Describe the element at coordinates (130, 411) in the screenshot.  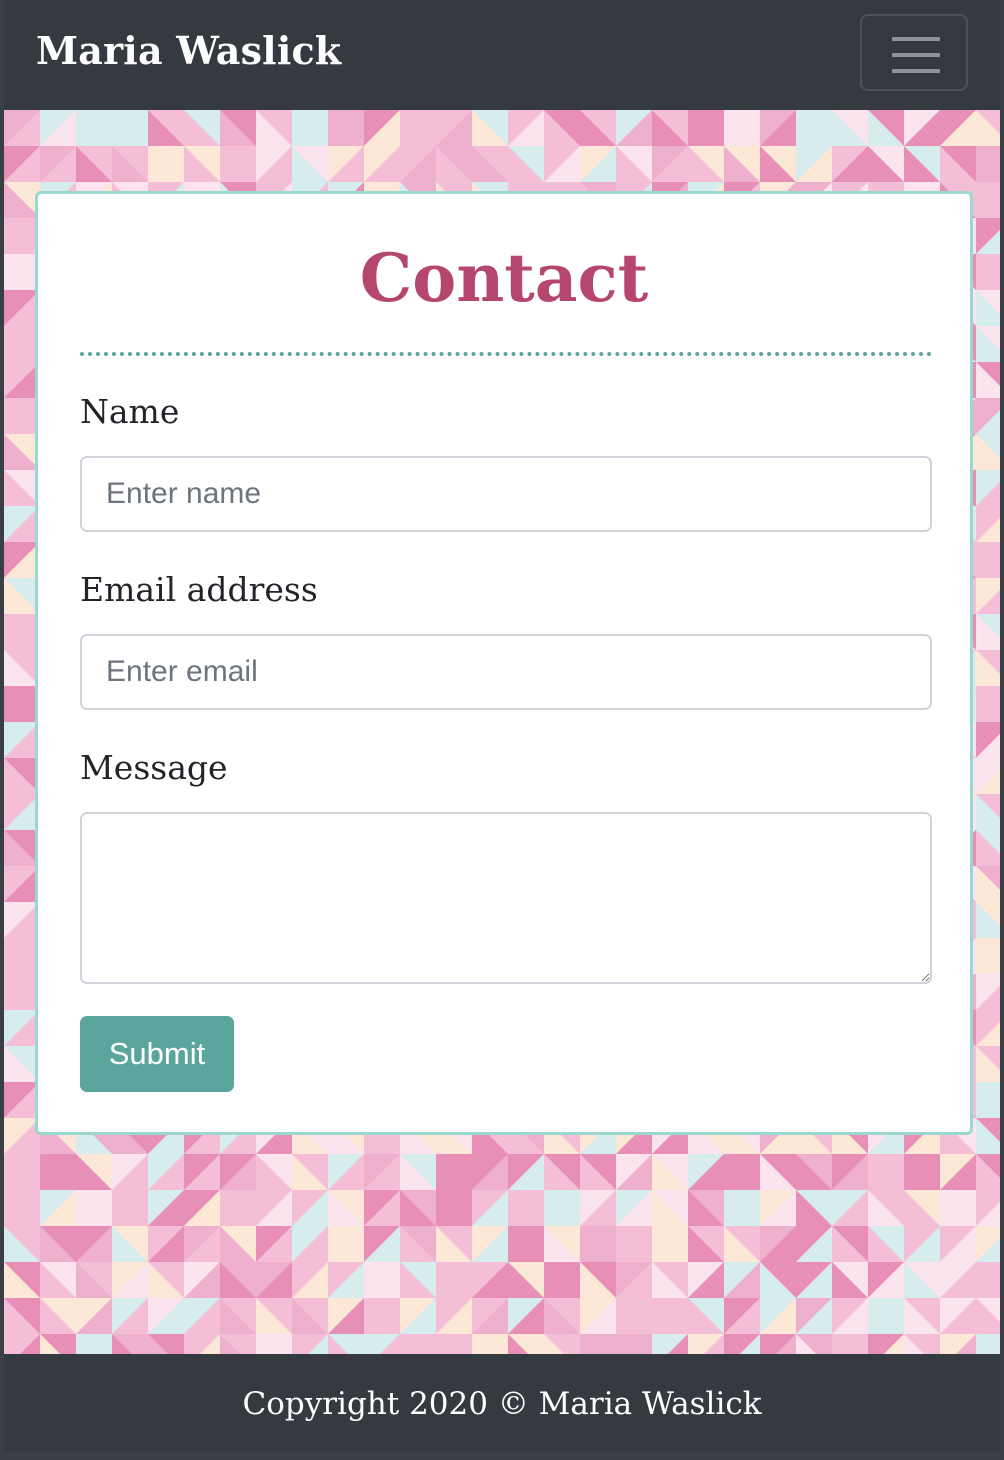
I see `name-label: Name` at that location.